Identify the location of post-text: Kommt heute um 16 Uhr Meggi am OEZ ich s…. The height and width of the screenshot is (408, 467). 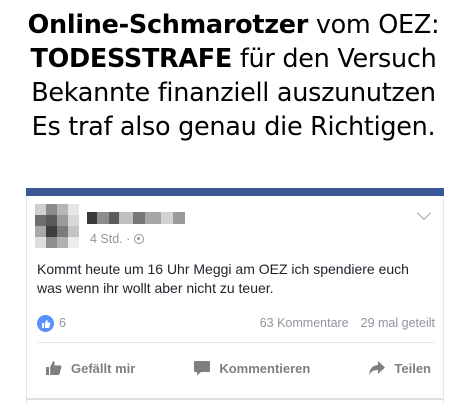
(223, 278).